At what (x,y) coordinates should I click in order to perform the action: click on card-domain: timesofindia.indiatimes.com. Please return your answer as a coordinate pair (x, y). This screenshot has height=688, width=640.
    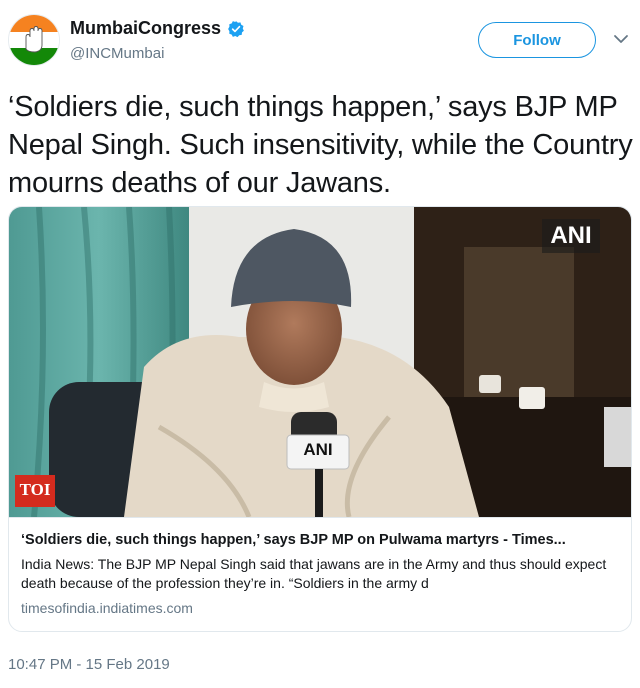
    Looking at the image, I should click on (321, 608).